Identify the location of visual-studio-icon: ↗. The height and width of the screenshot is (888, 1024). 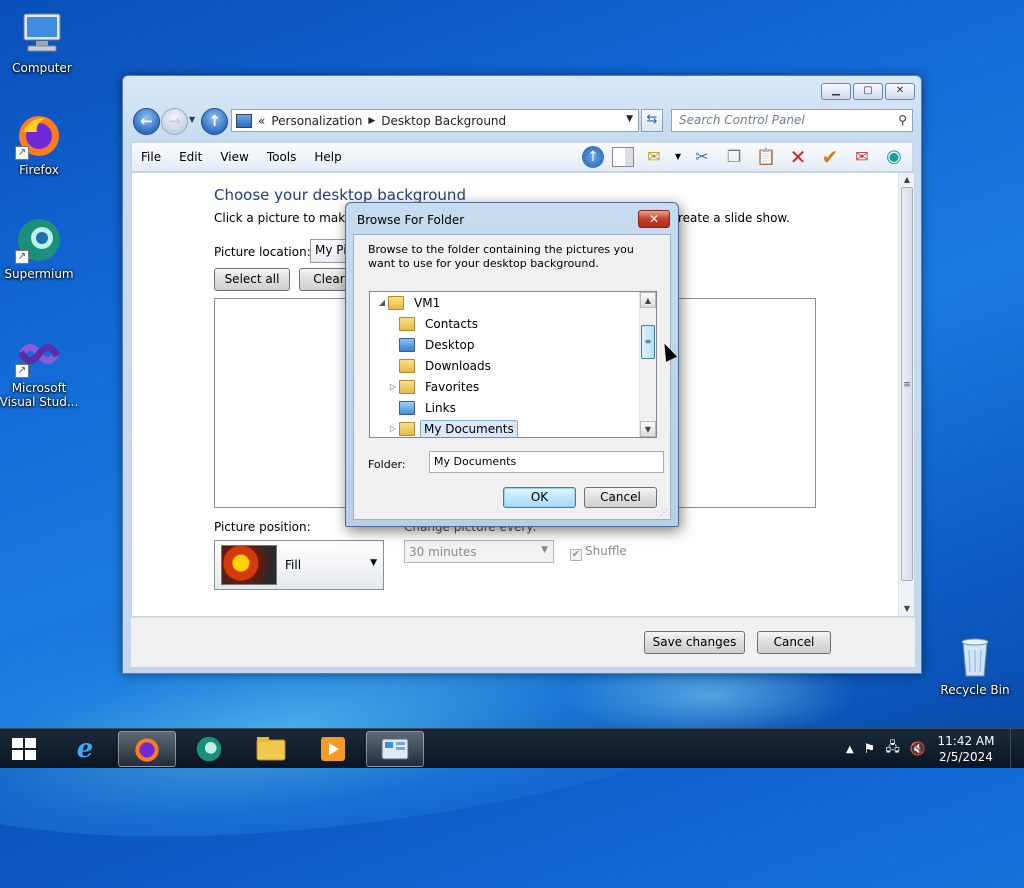
(39, 354).